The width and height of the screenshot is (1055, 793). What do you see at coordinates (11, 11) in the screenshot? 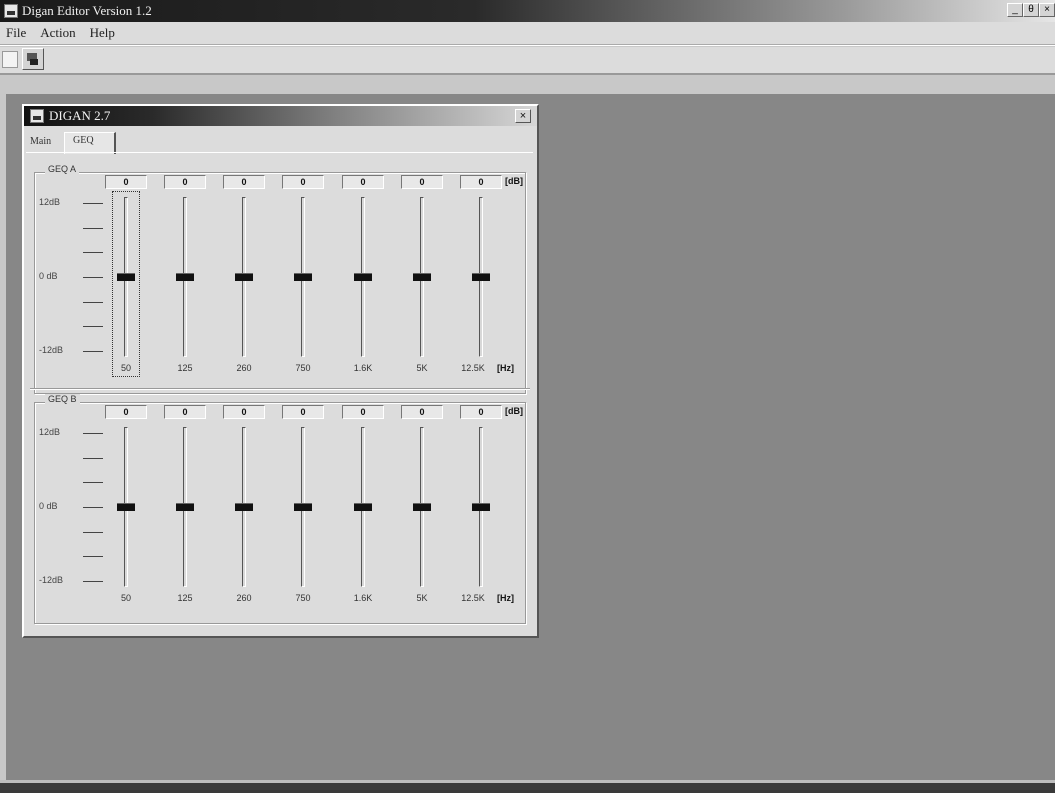
I see `app-icon` at bounding box center [11, 11].